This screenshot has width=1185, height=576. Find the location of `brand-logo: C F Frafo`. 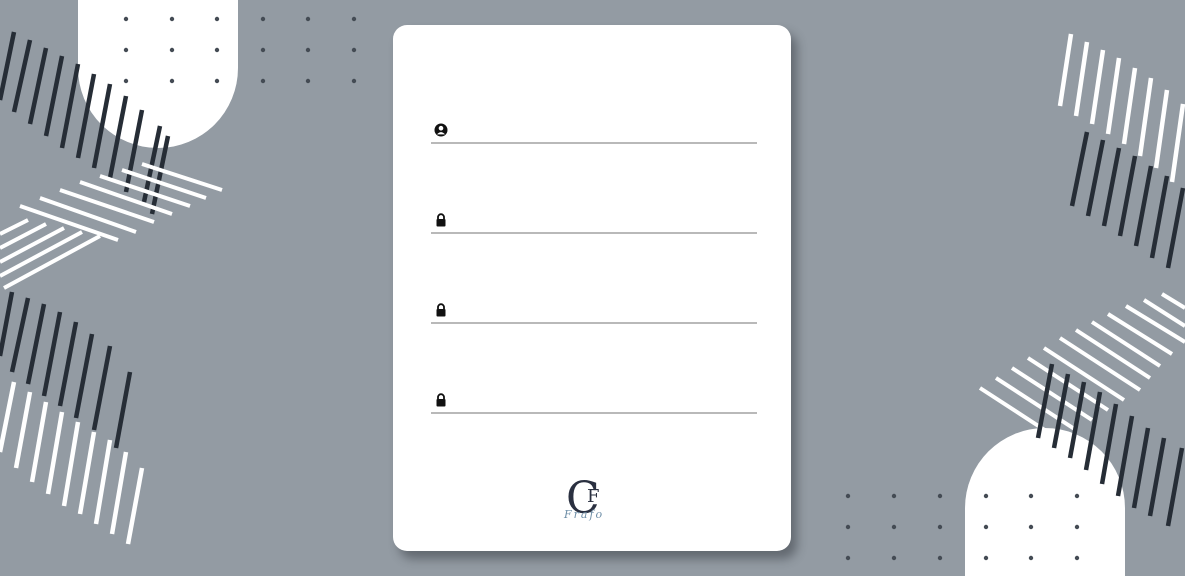

brand-logo: C F Frafo is located at coordinates (594, 502).